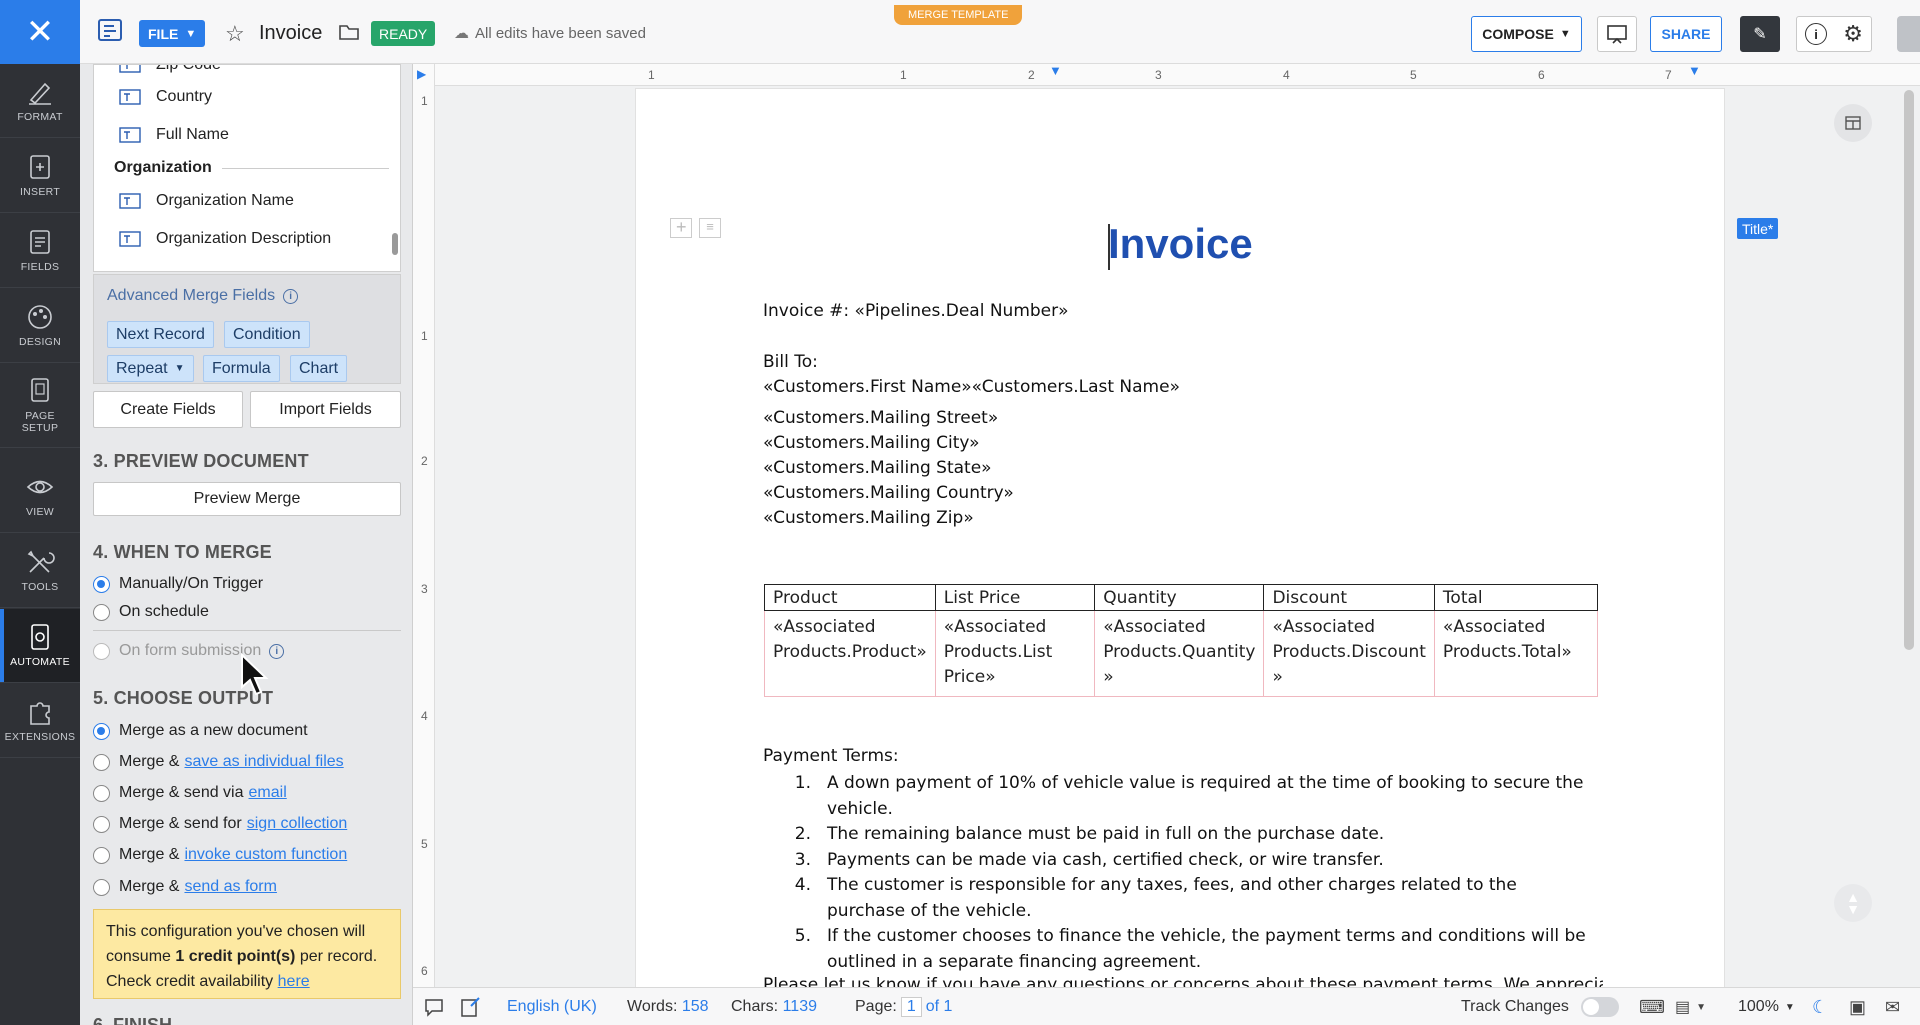 This screenshot has width=1920, height=1025. What do you see at coordinates (40, 646) in the screenshot?
I see `rail-item-automate: AUTOMATE` at bounding box center [40, 646].